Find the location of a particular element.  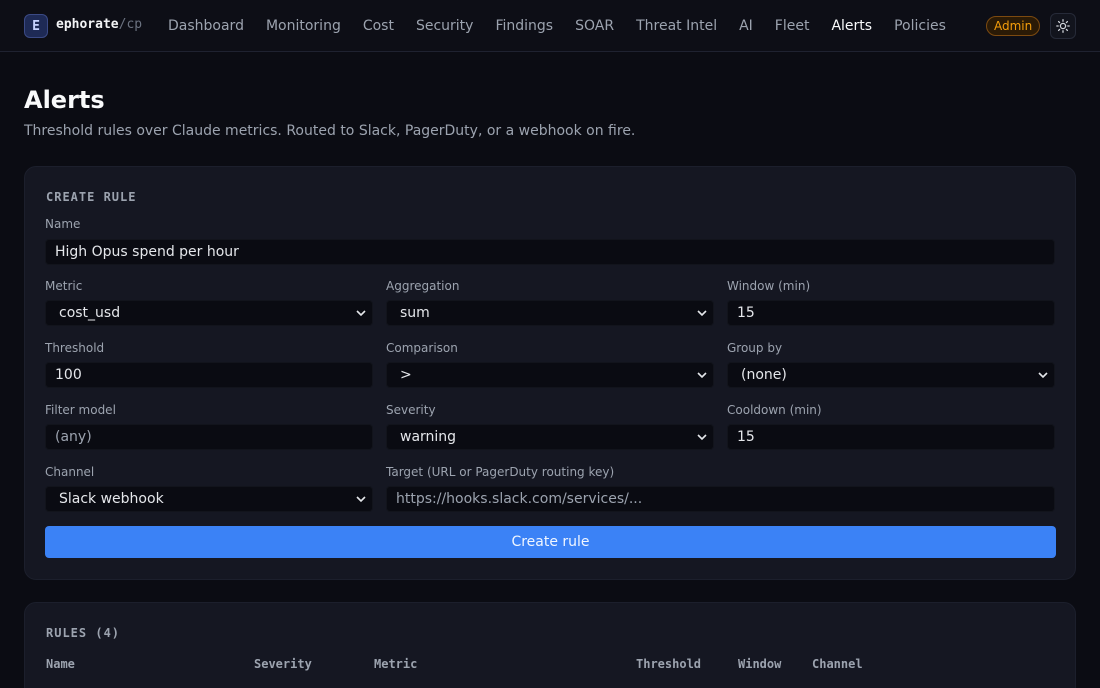

nav-item-ai: AI is located at coordinates (746, 26).